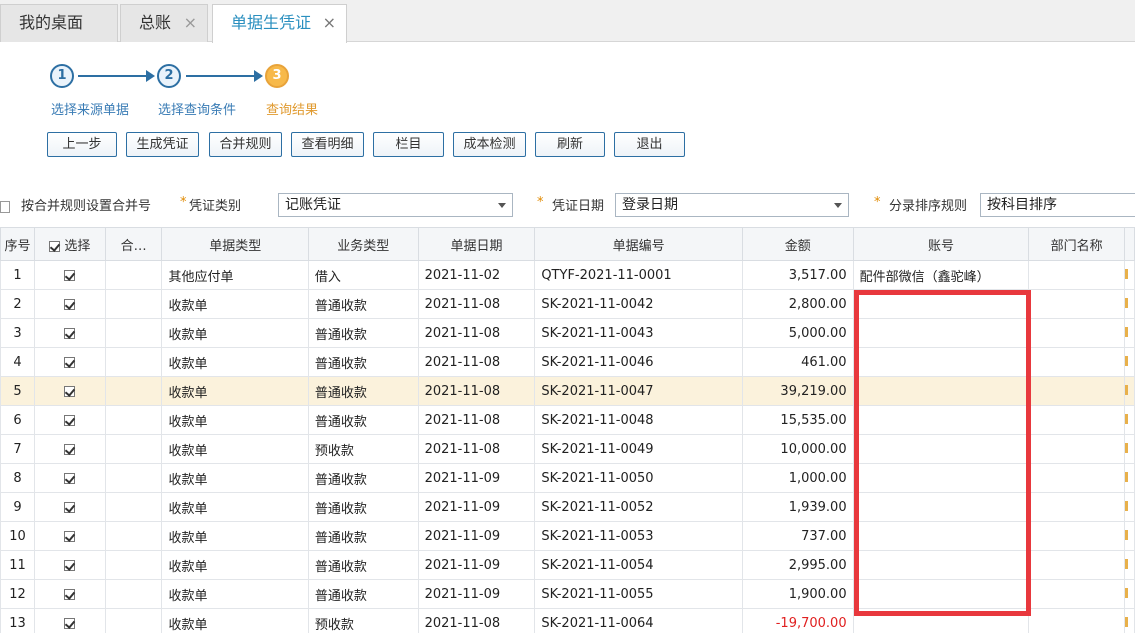  Describe the element at coordinates (17, 536) in the screenshot. I see `cell-seq: 10` at that location.